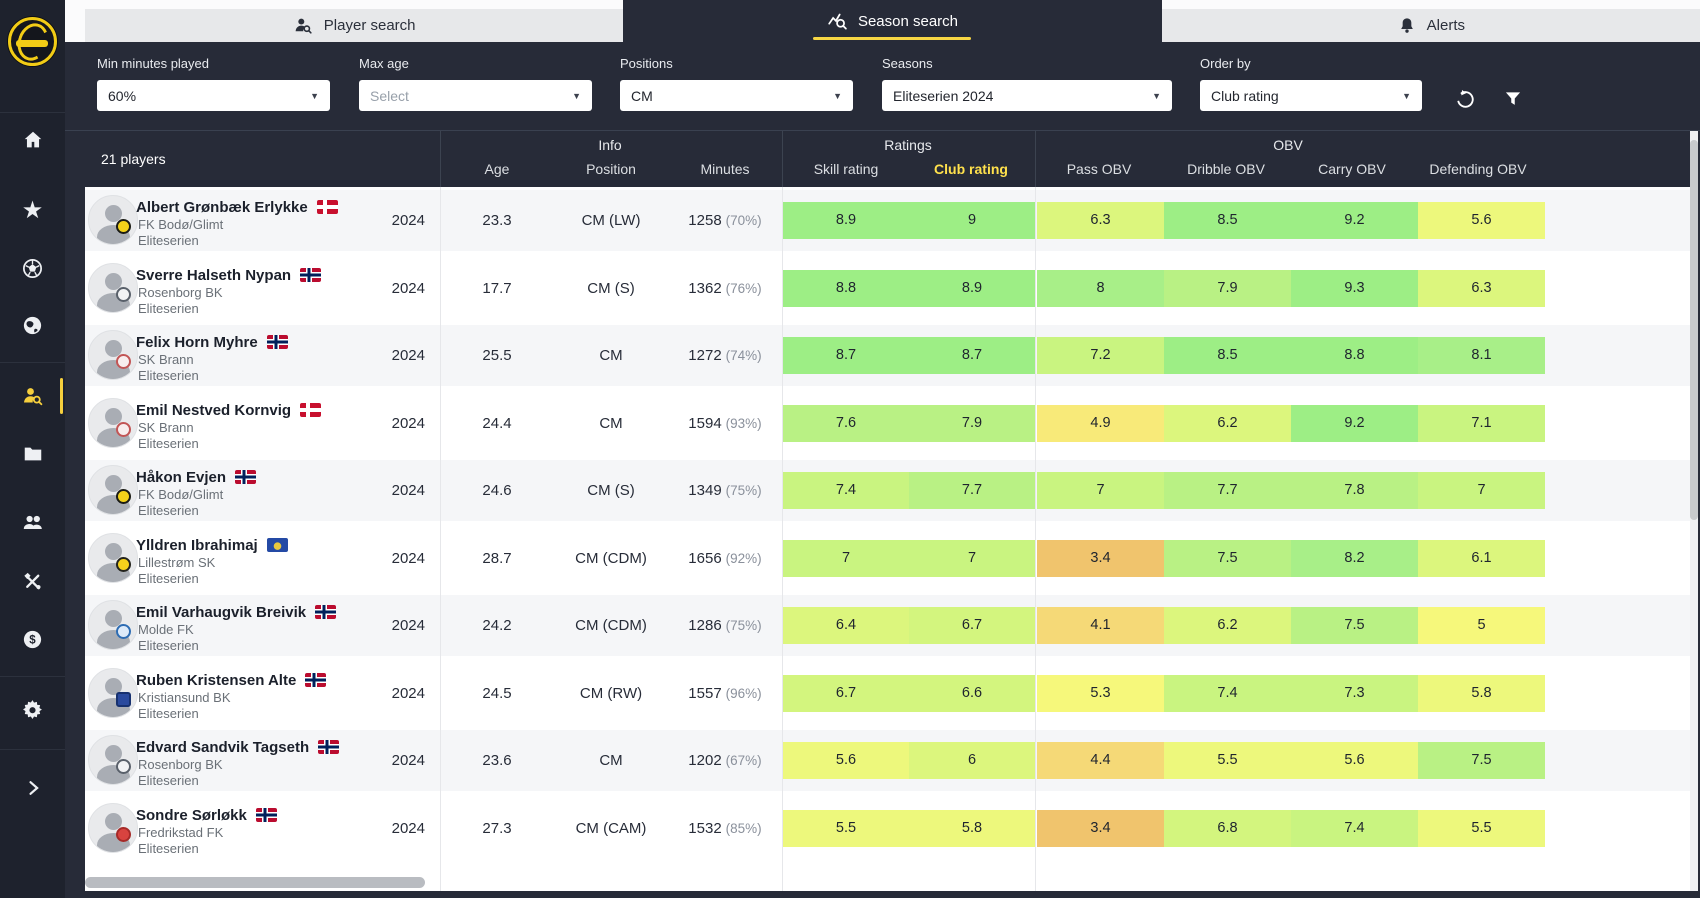  What do you see at coordinates (497, 355) in the screenshot?
I see `age-cell: 25.5` at bounding box center [497, 355].